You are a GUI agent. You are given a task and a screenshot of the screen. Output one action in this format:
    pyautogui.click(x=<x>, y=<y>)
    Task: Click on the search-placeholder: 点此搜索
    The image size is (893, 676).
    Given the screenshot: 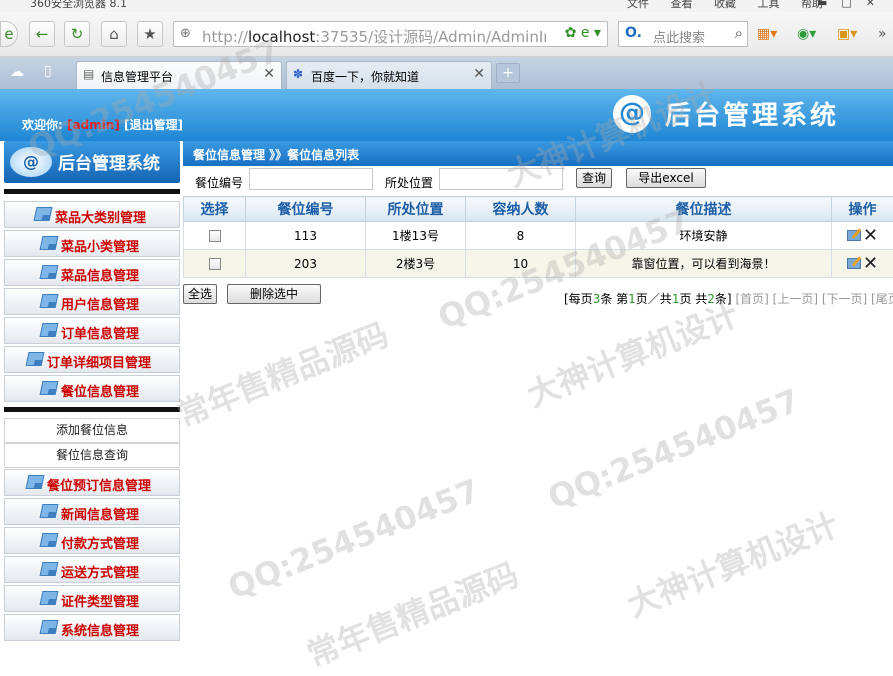 What is the action you would take?
    pyautogui.click(x=679, y=36)
    